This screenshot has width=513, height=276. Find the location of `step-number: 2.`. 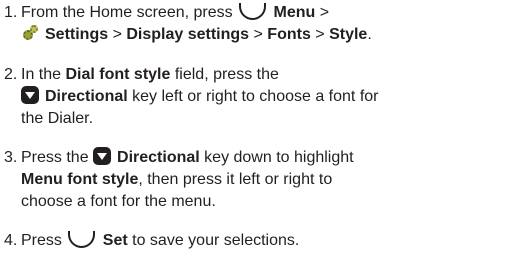

step-number: 2. is located at coordinates (11, 74).